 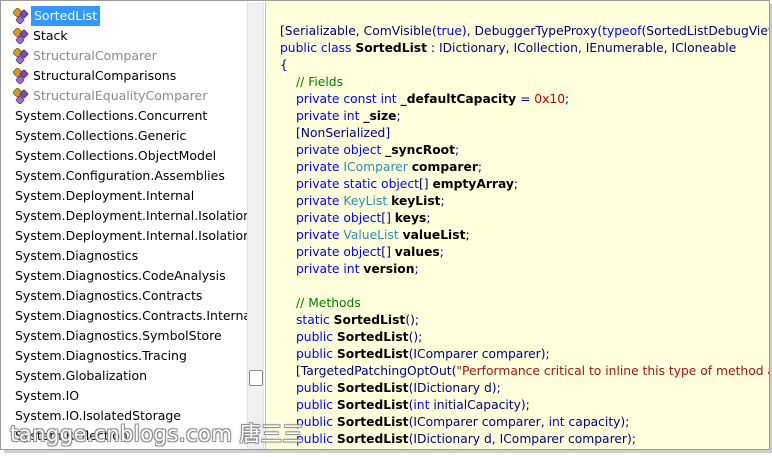 What do you see at coordinates (101, 355) in the screenshot?
I see `tree-item-label: System.Diagnostics.Tracing` at bounding box center [101, 355].